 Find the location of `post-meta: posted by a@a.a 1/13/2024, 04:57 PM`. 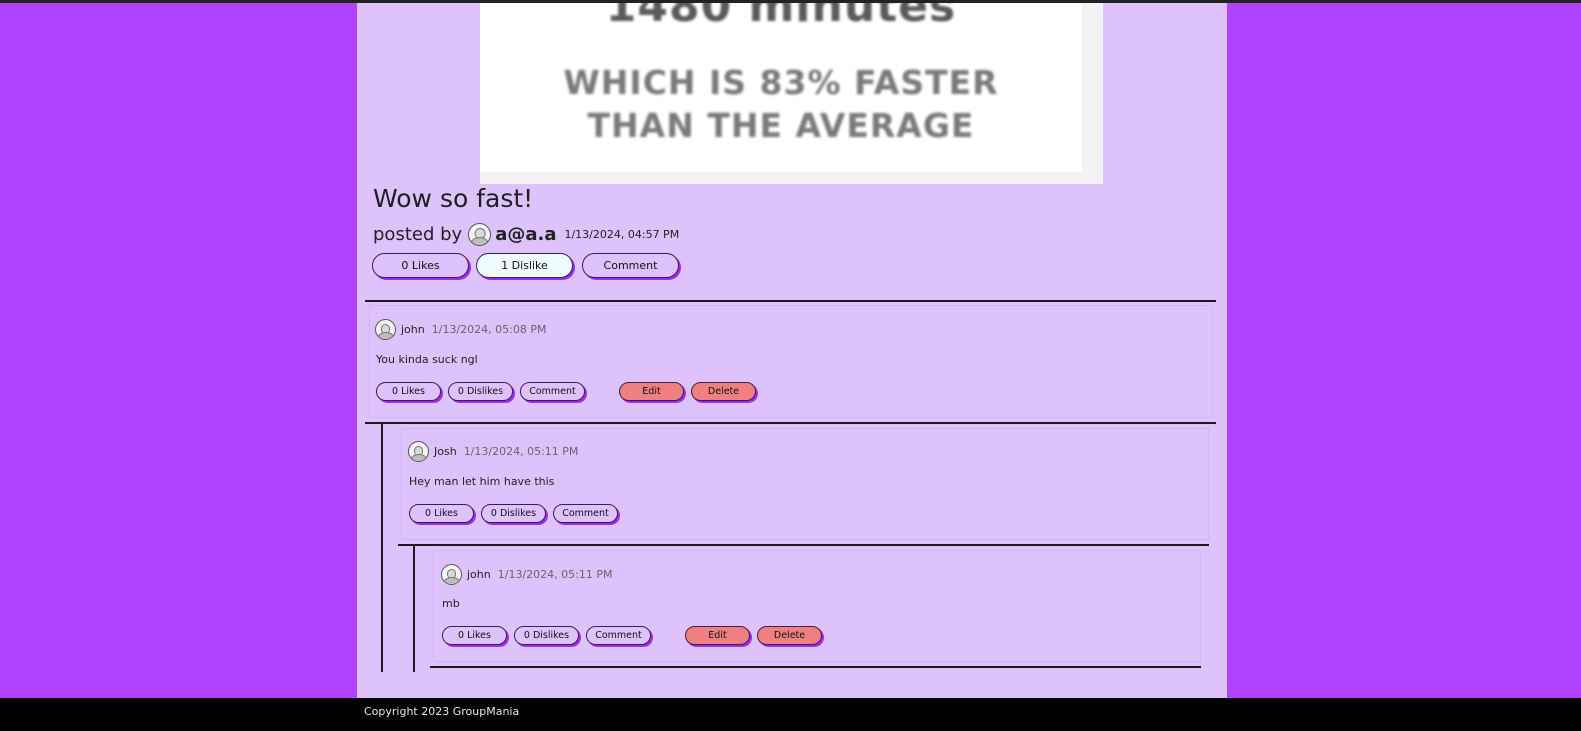

post-meta: posted by a@a.a 1/13/2024, 04:57 PM is located at coordinates (526, 234).